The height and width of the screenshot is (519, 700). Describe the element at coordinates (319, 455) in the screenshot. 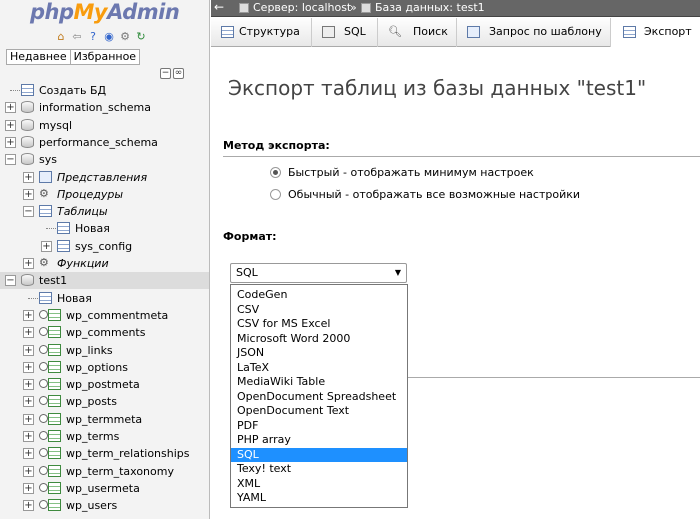

I see `format-option: SQL` at that location.